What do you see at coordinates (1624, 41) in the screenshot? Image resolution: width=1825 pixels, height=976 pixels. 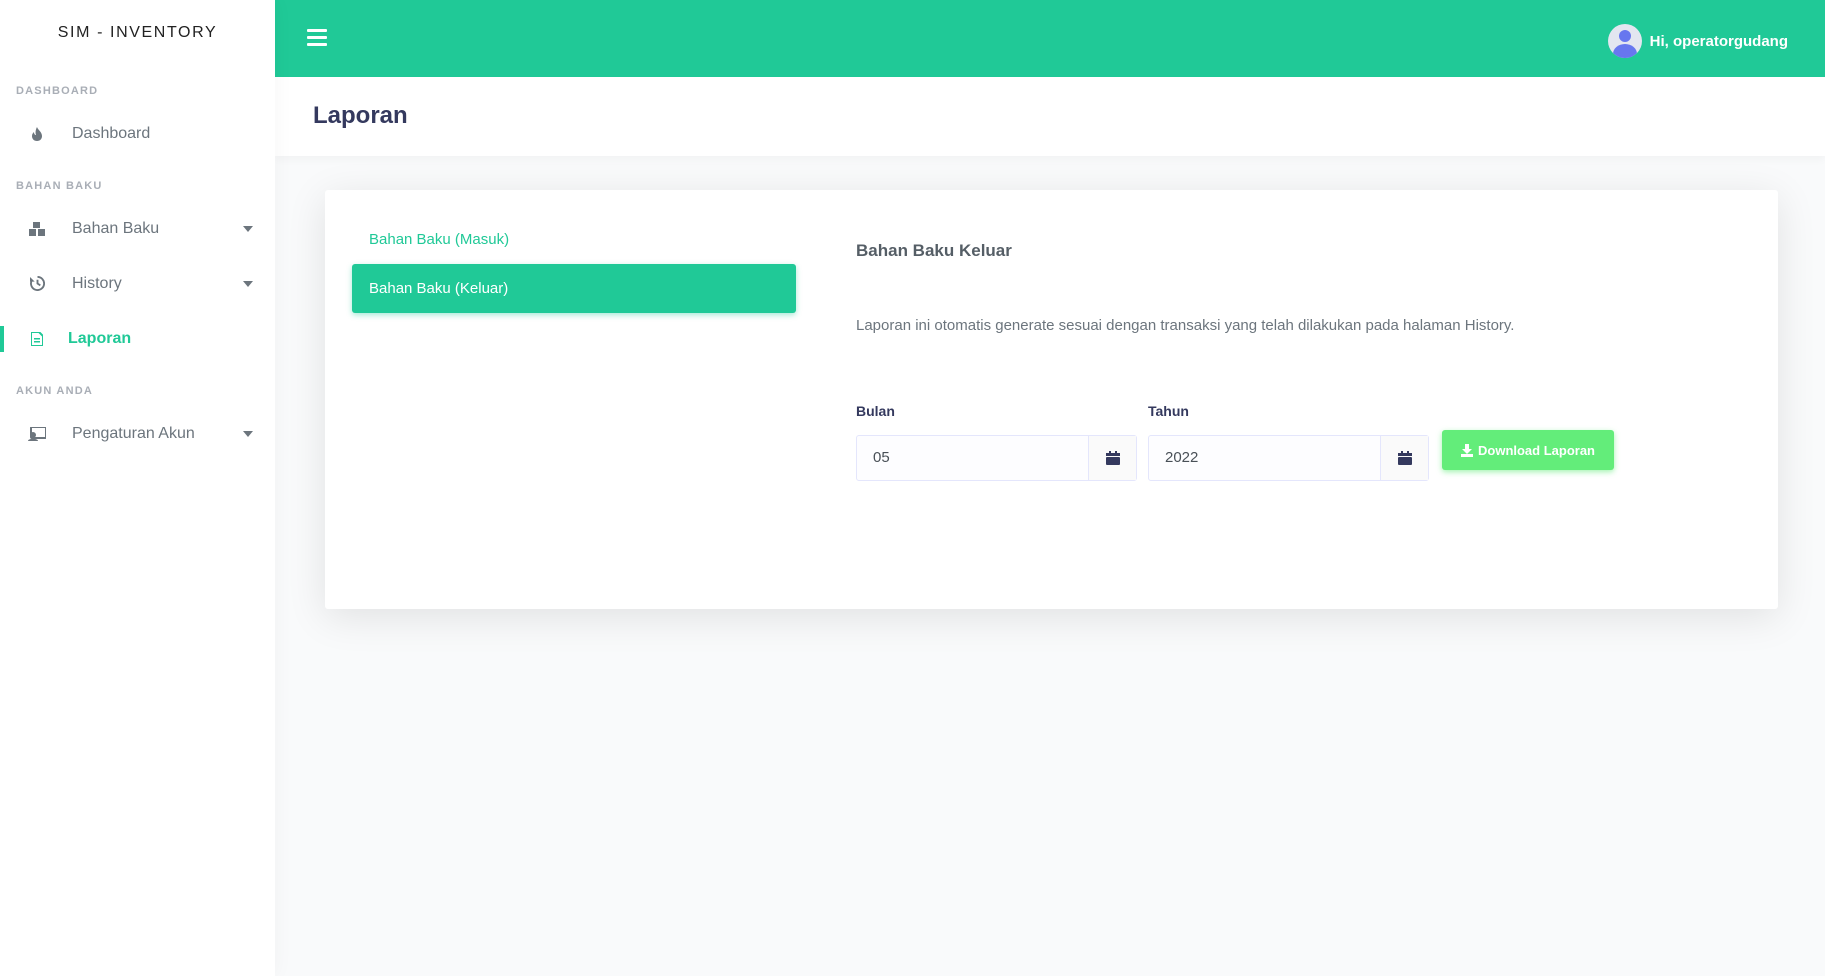 I see `avatar` at bounding box center [1624, 41].